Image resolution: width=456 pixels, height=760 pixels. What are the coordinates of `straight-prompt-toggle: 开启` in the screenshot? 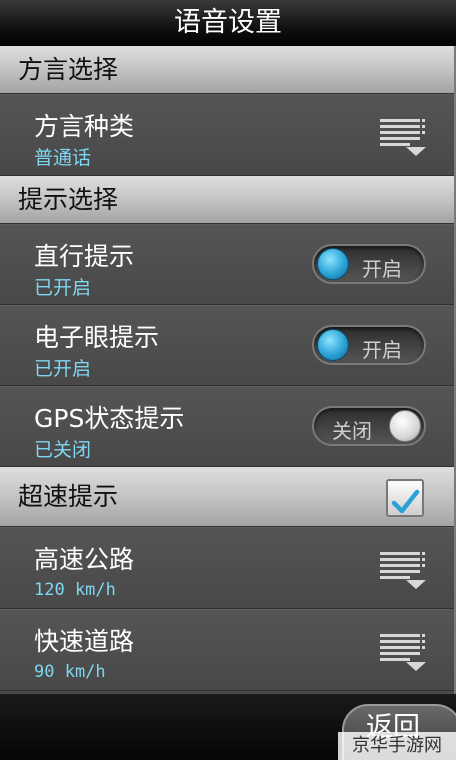 It's located at (369, 264).